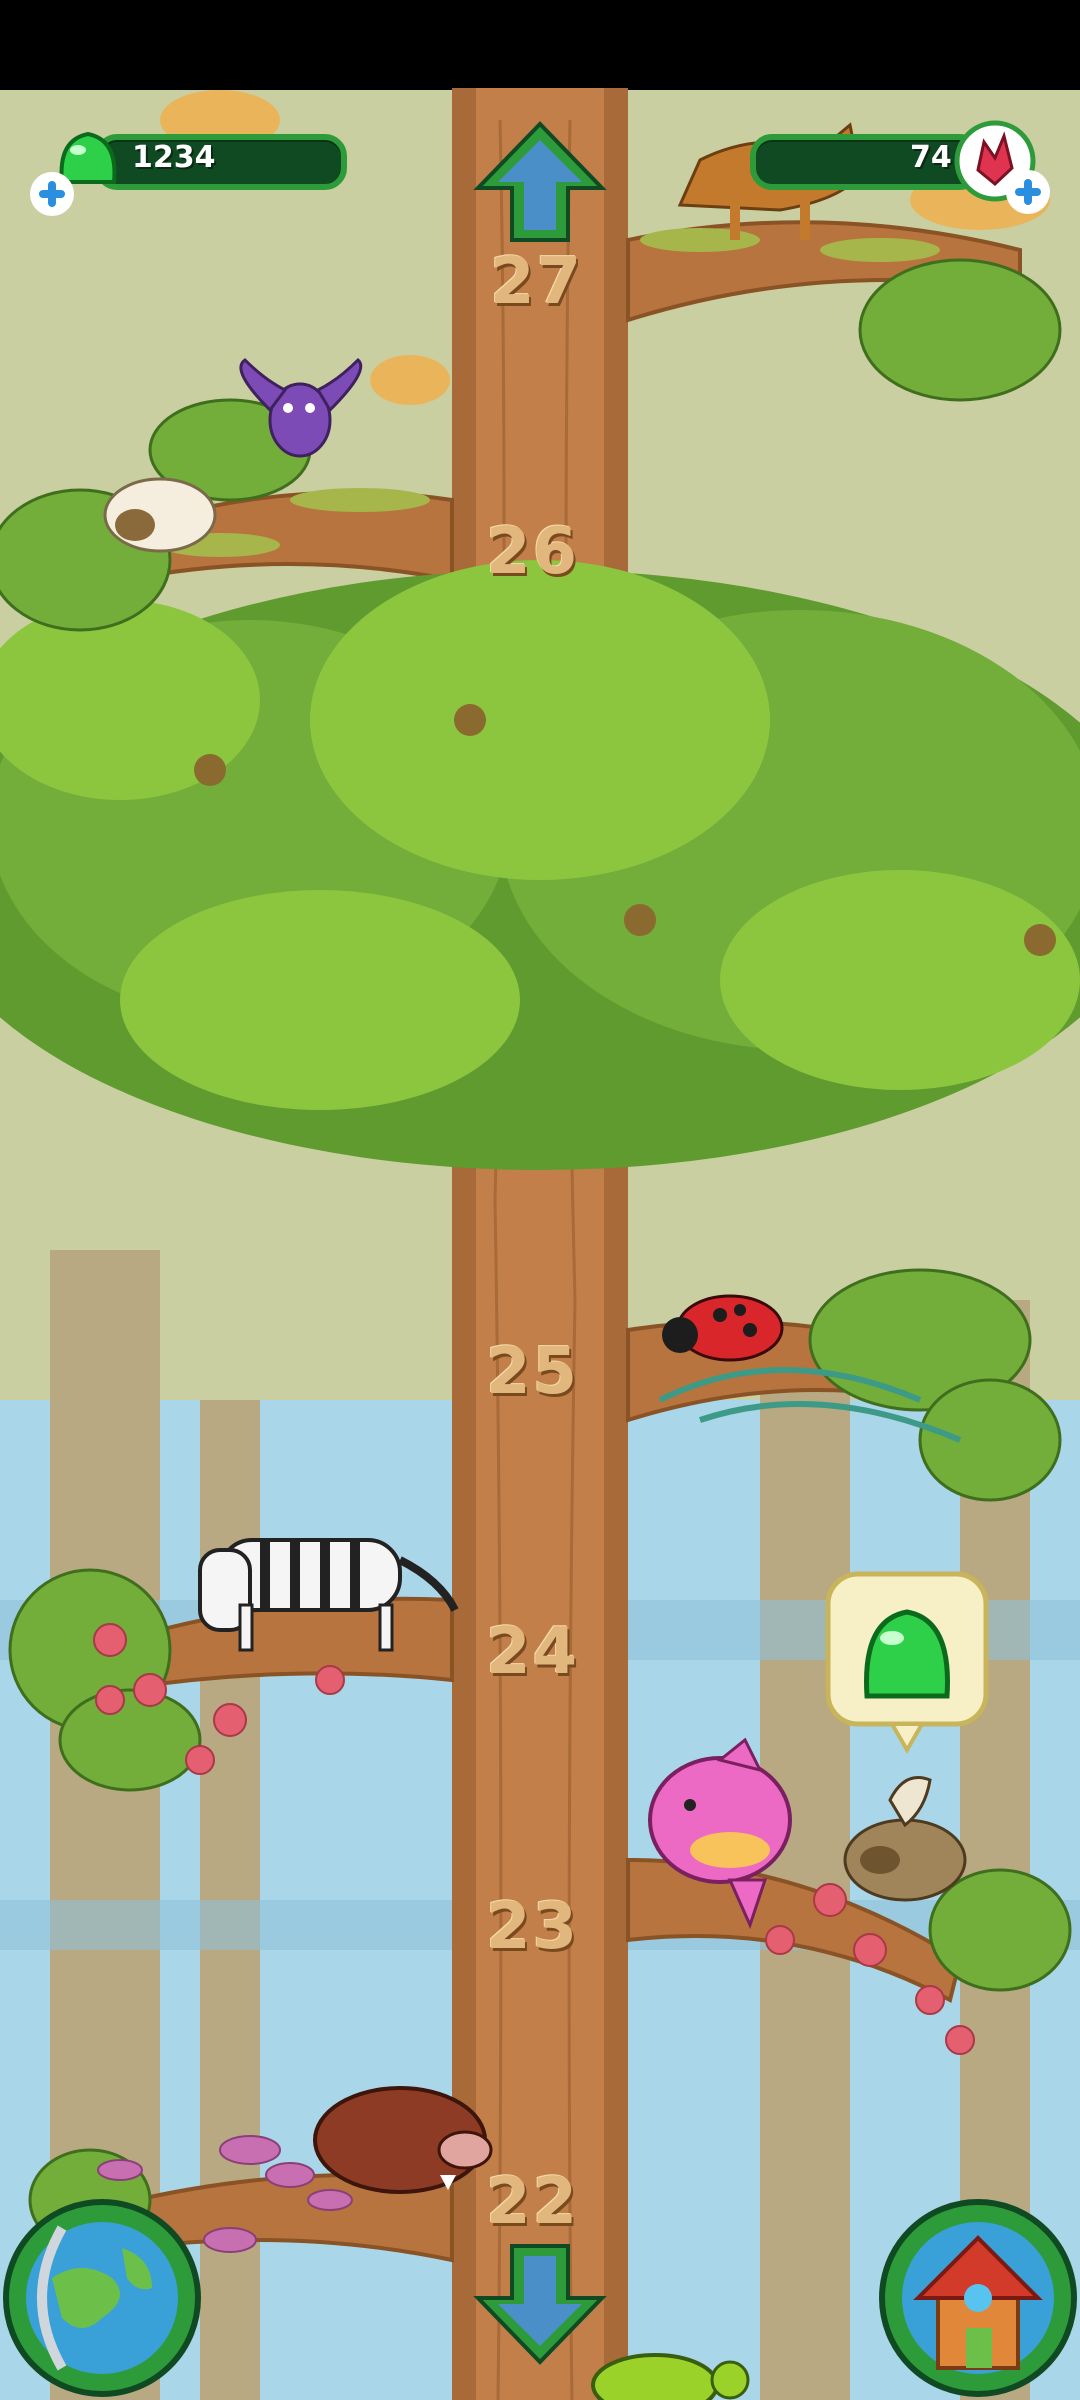 The image size is (1080, 2400). I want to click on floor-number-25: 25, so click(533, 1372).